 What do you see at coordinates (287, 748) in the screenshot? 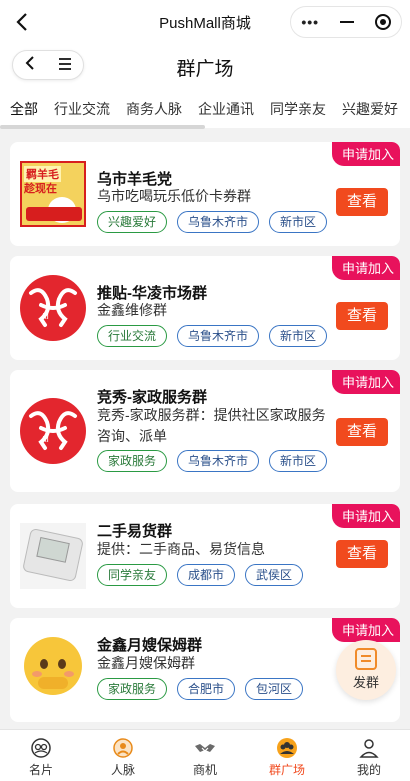
I see `group-icon` at bounding box center [287, 748].